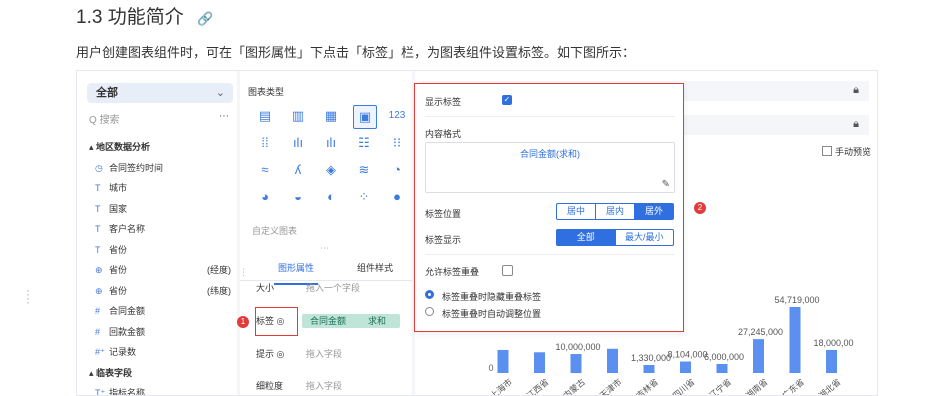 This screenshot has width=931, height=396. Describe the element at coordinates (324, 354) in the screenshot. I see `tooltip-placeholder: 拖入字段` at that location.